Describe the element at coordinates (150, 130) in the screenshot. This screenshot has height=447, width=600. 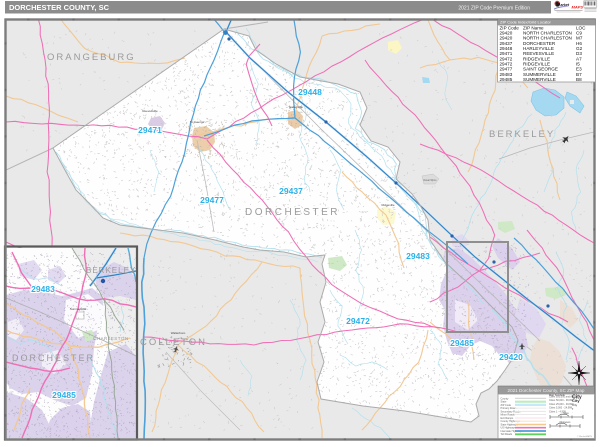
I see `svg-text: 29471` at that location.